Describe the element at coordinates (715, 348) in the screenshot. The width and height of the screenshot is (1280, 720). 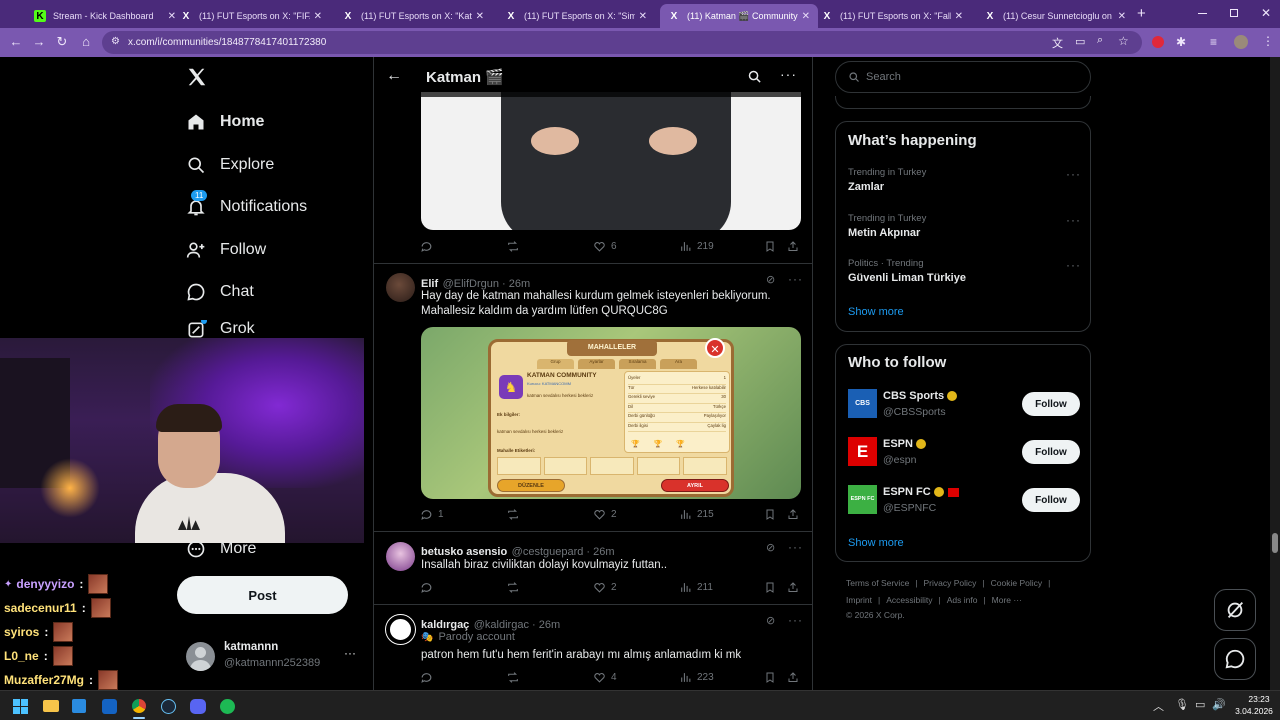
I see `panel-close-icon: ✕` at that location.